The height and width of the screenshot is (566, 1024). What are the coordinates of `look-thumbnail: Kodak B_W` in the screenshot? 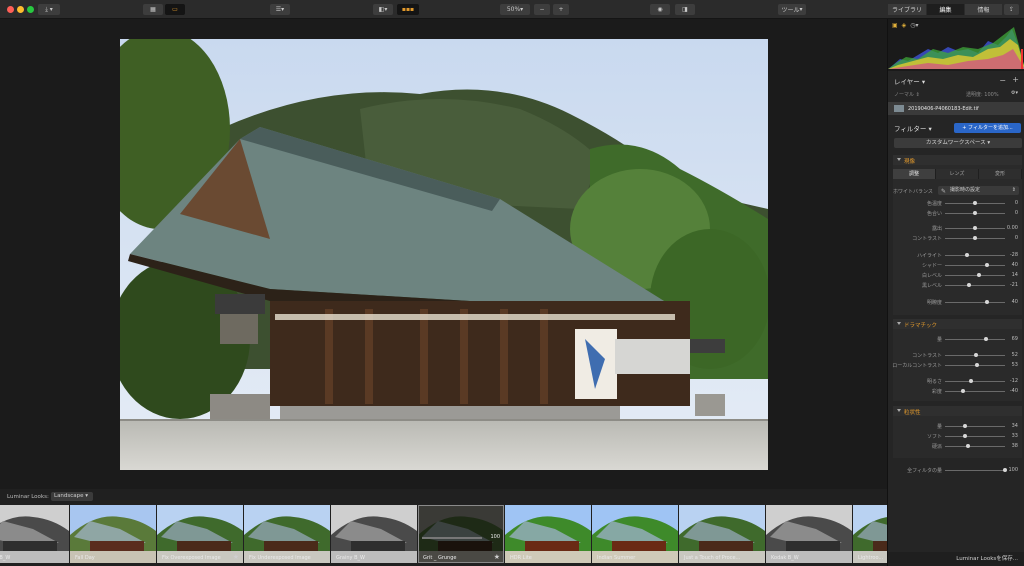 It's located at (809, 534).